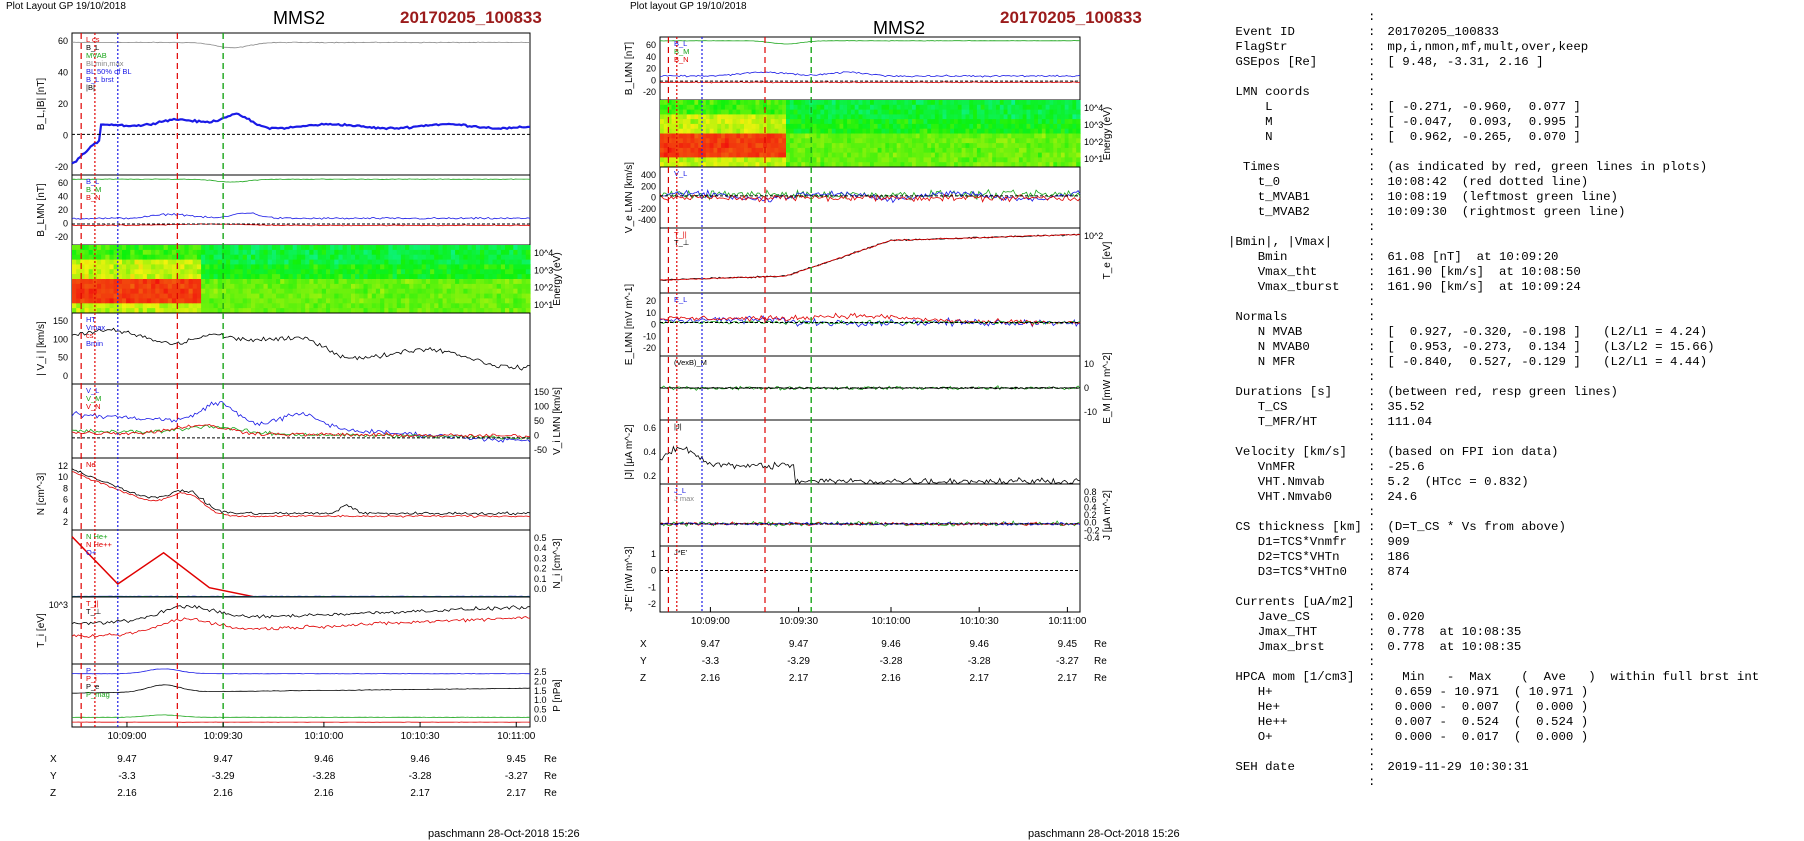 The width and height of the screenshot is (1804, 841). Describe the element at coordinates (870, 260) in the screenshot. I see `panel-frame` at that location.